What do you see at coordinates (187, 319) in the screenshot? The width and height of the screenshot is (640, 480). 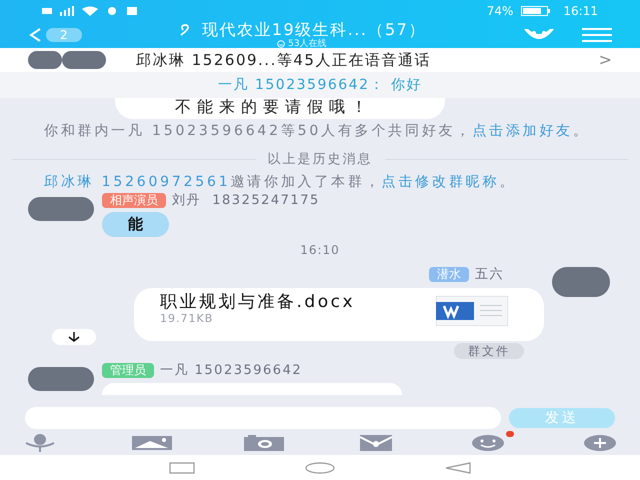 I see `file-size: 19.71KB` at bounding box center [187, 319].